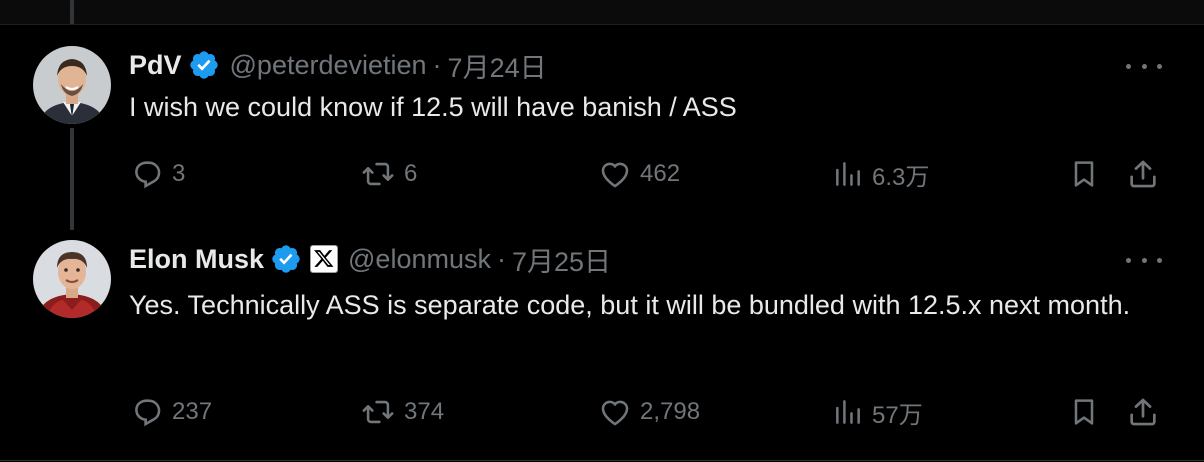 The width and height of the screenshot is (1204, 462). I want to click on view-count: 6.3万, so click(901, 177).